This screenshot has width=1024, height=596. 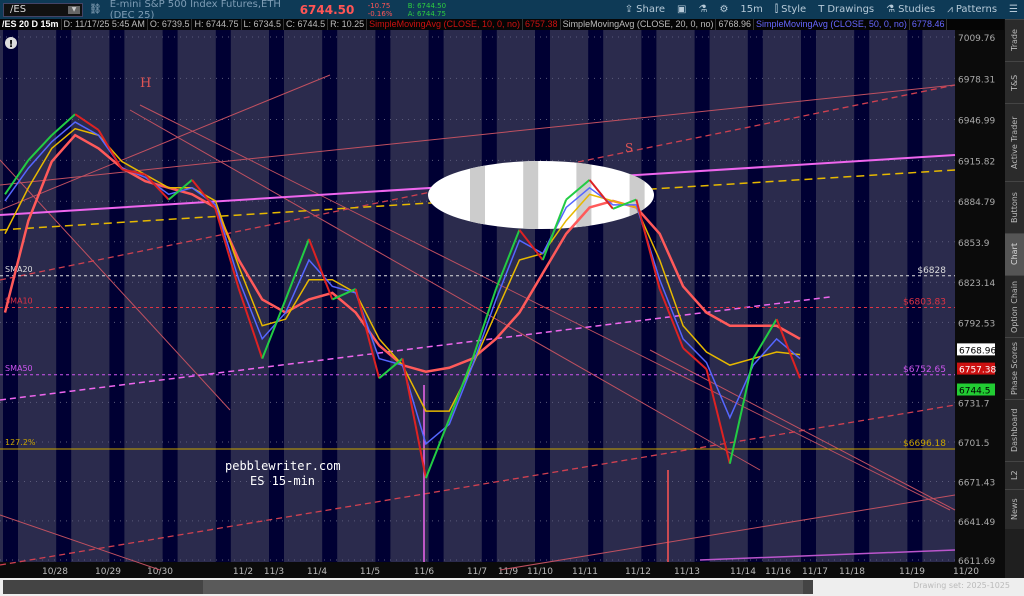 What do you see at coordinates (145, 83) in the screenshot?
I see `annotation-h: H` at bounding box center [145, 83].